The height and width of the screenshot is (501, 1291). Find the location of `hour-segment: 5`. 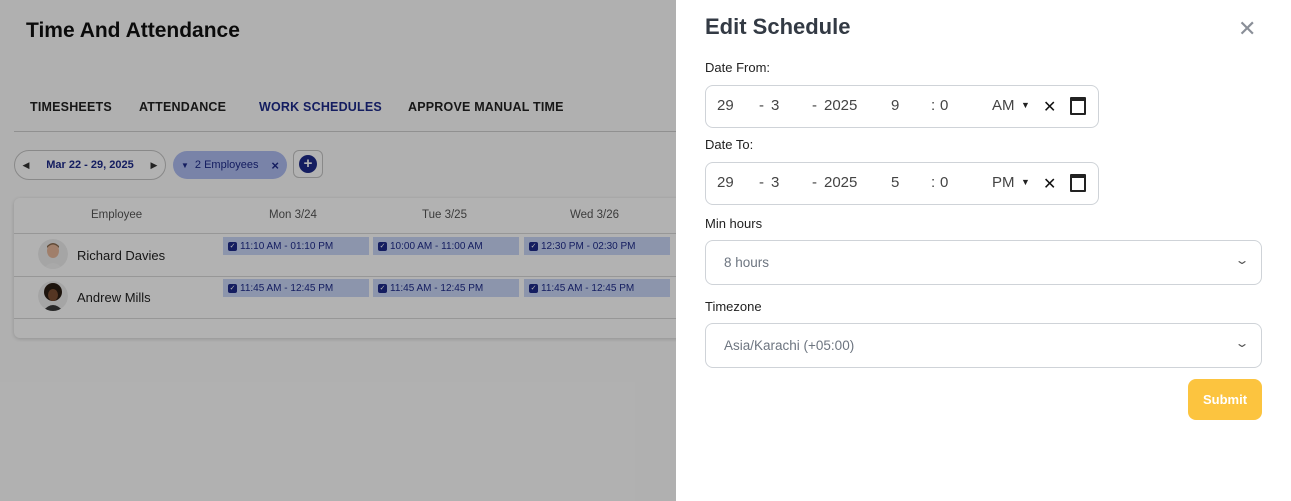

hour-segment: 5 is located at coordinates (895, 182).